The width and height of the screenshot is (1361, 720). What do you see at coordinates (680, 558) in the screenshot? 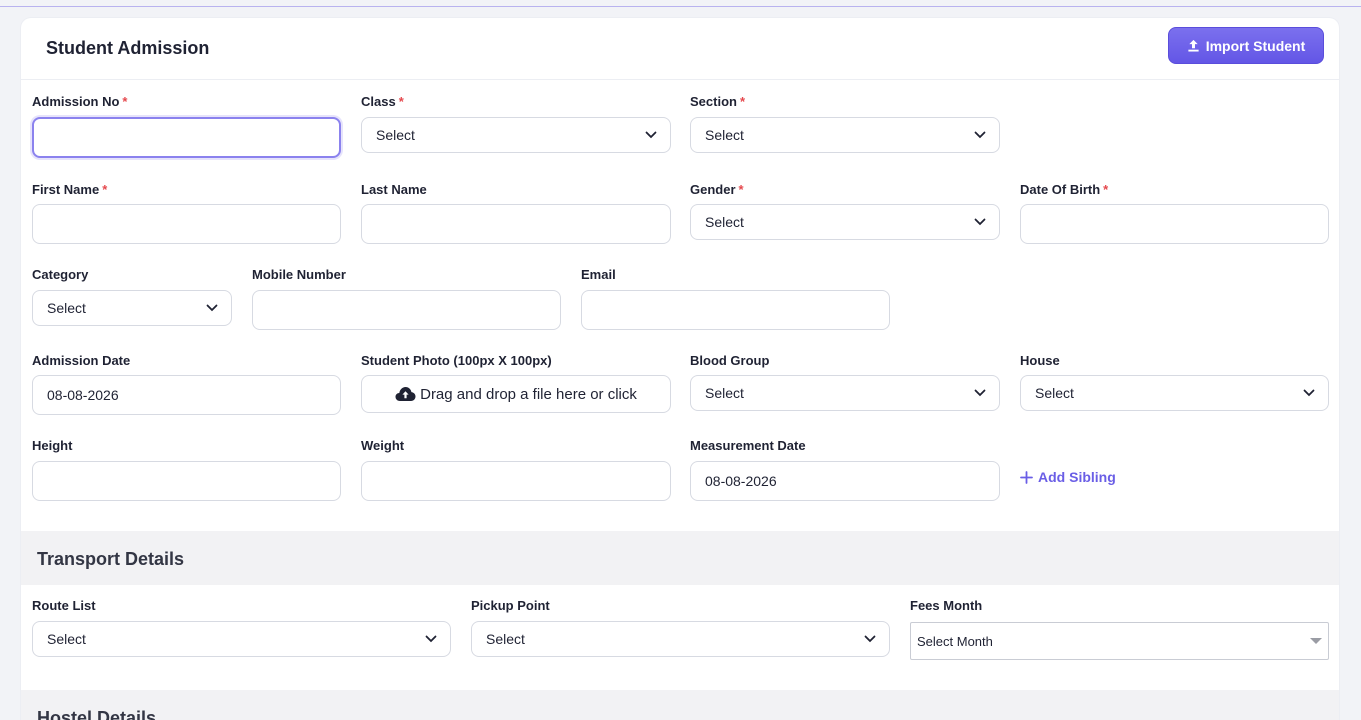
I see `transport-details-header: Transport Details` at bounding box center [680, 558].